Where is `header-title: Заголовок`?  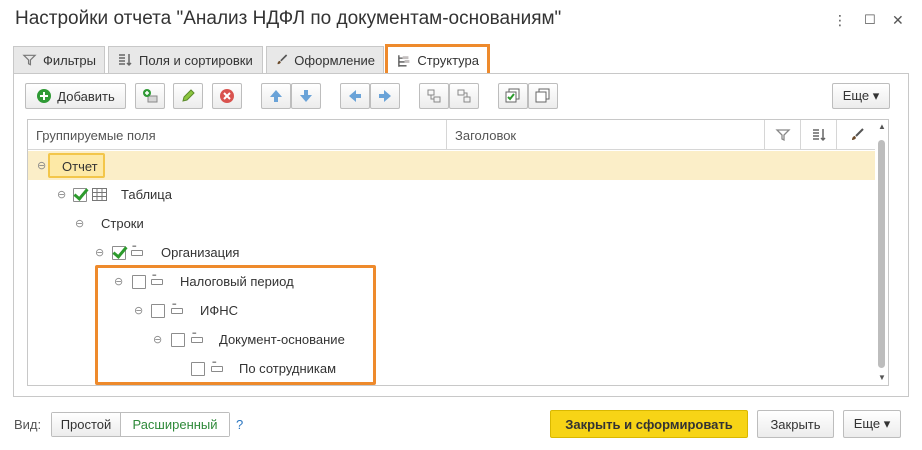
header-title: Заголовок is located at coordinates (606, 135).